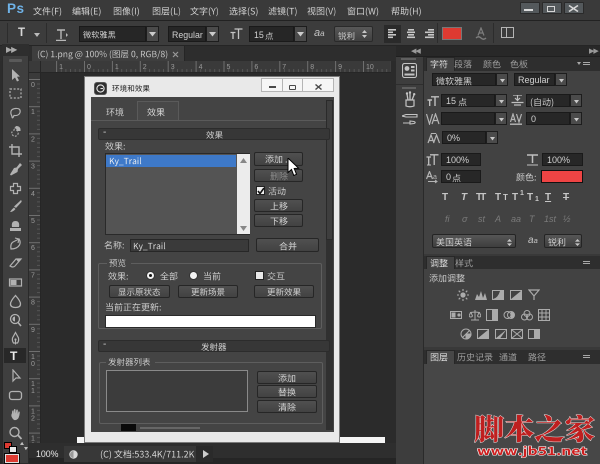  I want to click on svg-text: 5, so click(33, 221).